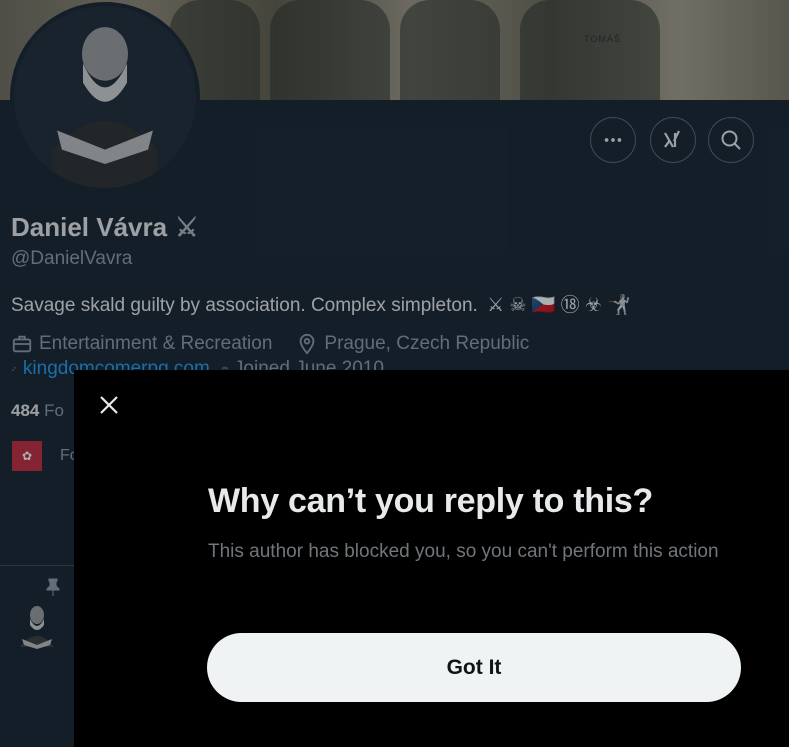 This screenshot has width=789, height=747. I want to click on close-button, so click(109, 405).